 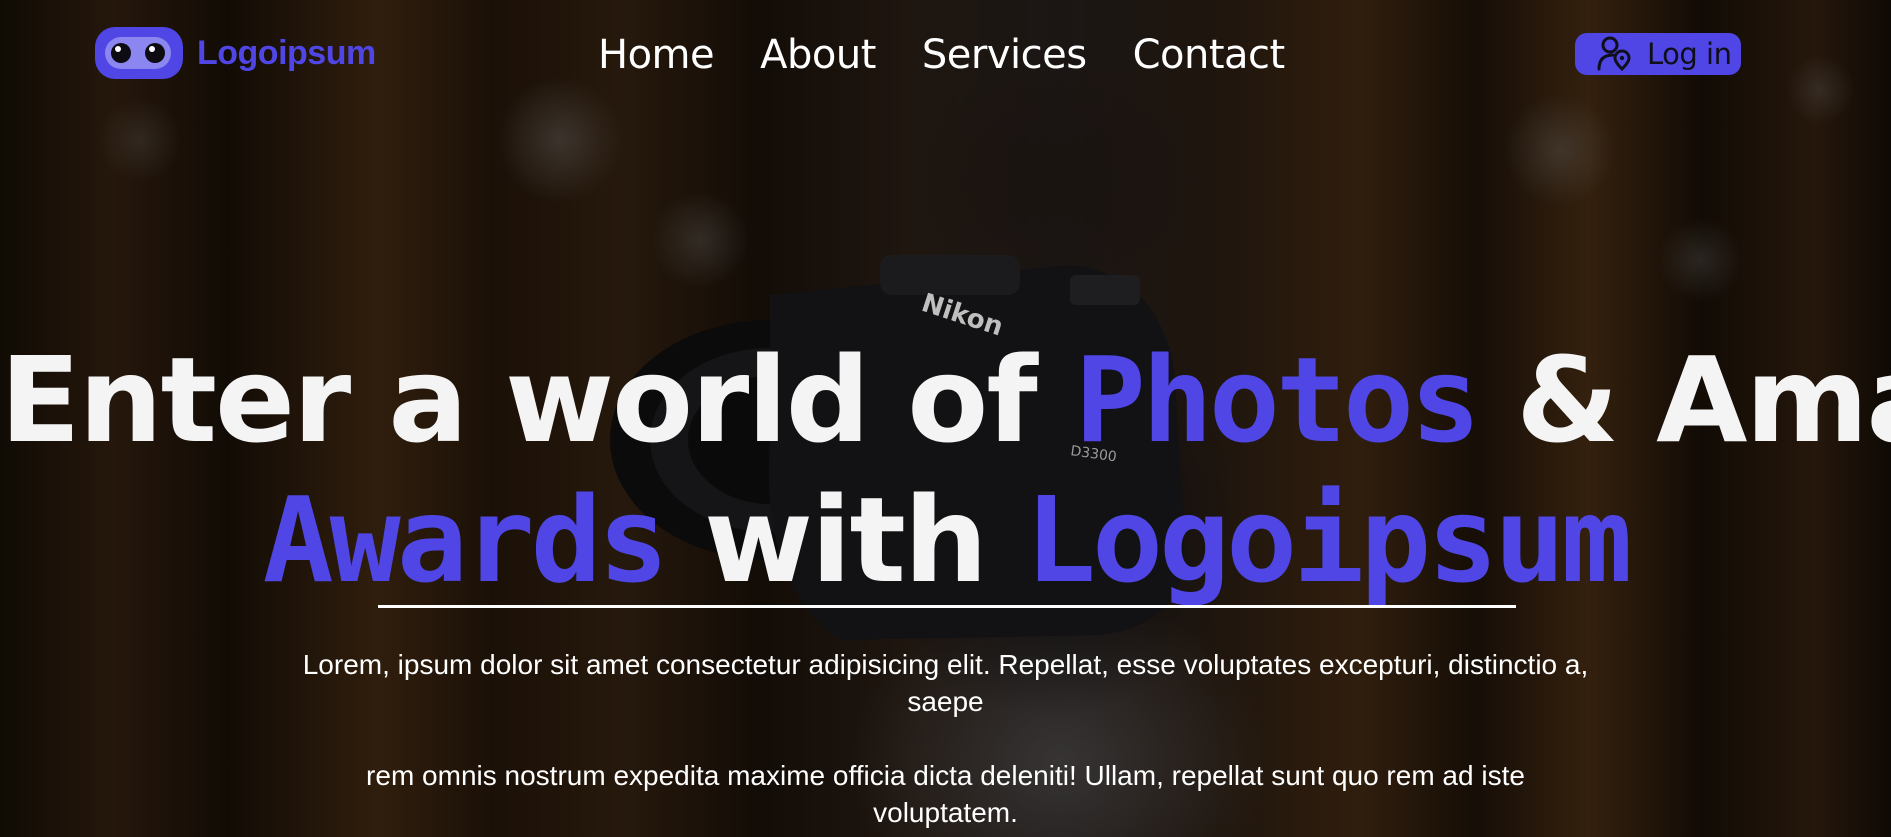 What do you see at coordinates (139, 53) in the screenshot?
I see `robot-eyes-logo-icon` at bounding box center [139, 53].